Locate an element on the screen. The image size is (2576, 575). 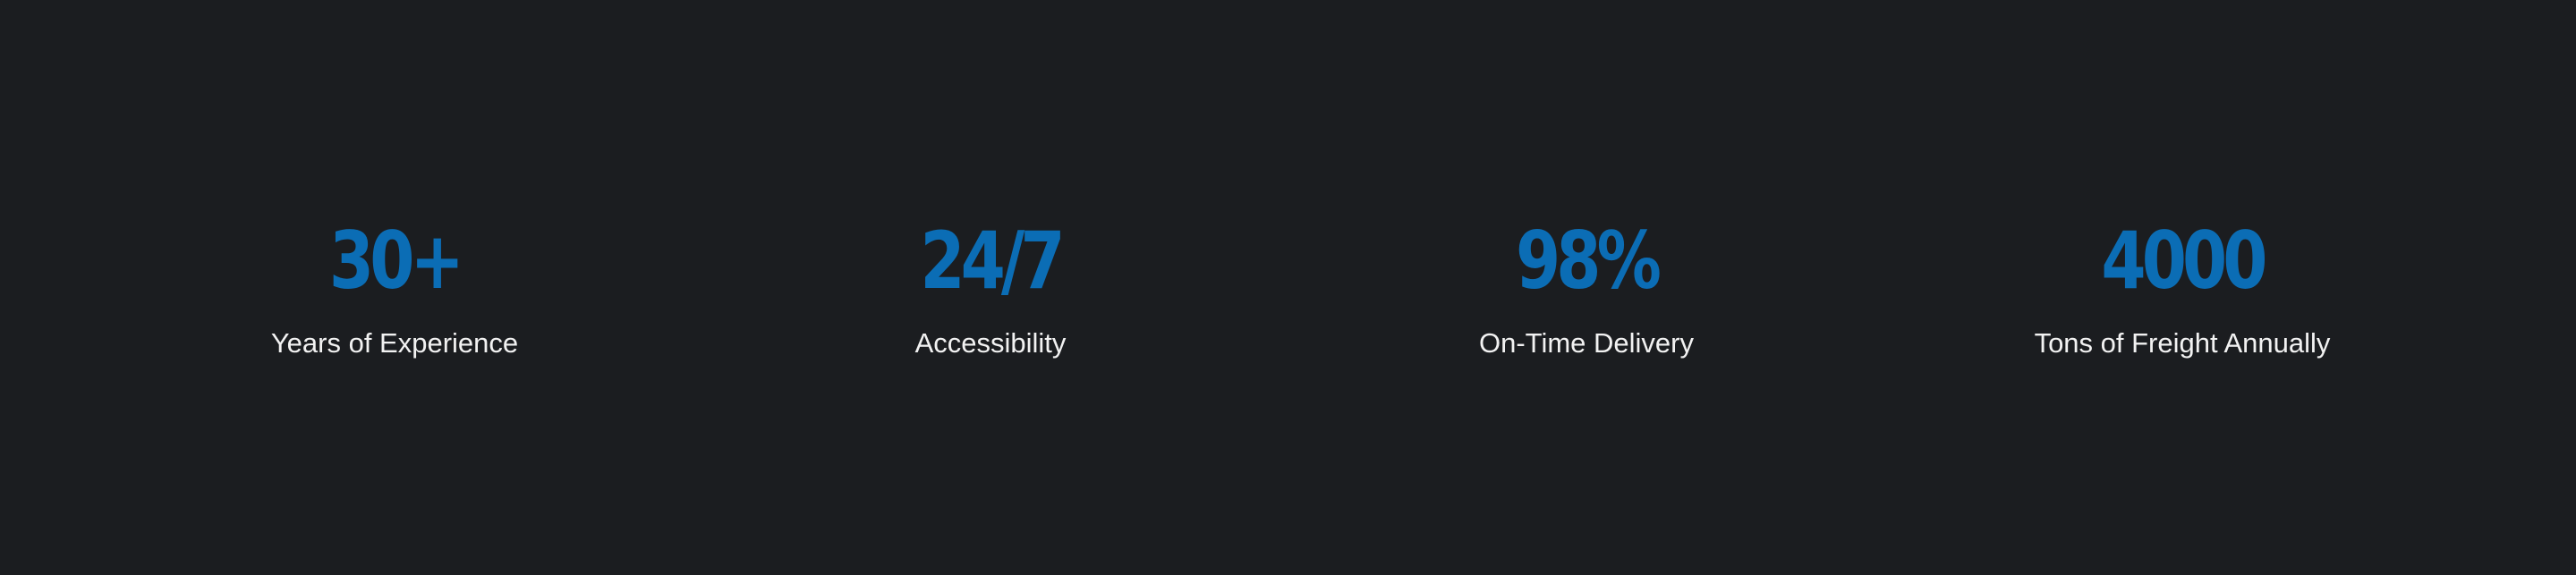
stat-years-of-experience: 30+ Years of Experience is located at coordinates (394, 288).